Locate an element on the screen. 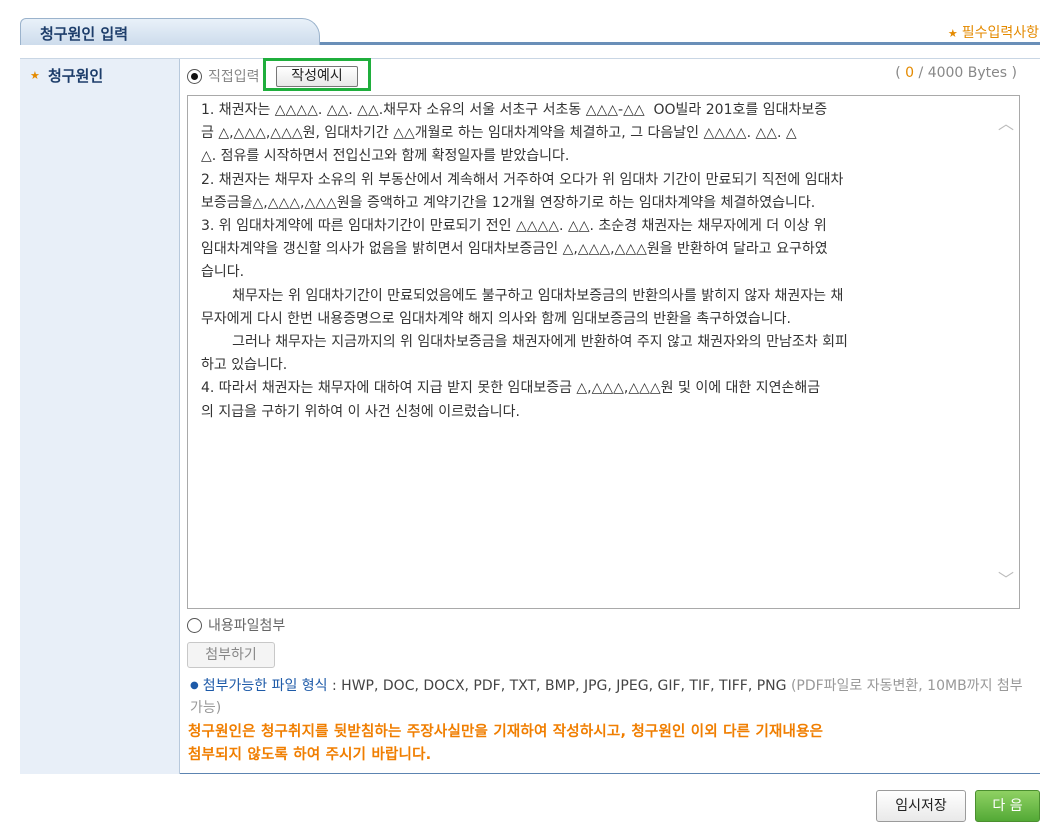 The width and height of the screenshot is (1049, 835). direct-input-label: 직접입력 is located at coordinates (234, 77).